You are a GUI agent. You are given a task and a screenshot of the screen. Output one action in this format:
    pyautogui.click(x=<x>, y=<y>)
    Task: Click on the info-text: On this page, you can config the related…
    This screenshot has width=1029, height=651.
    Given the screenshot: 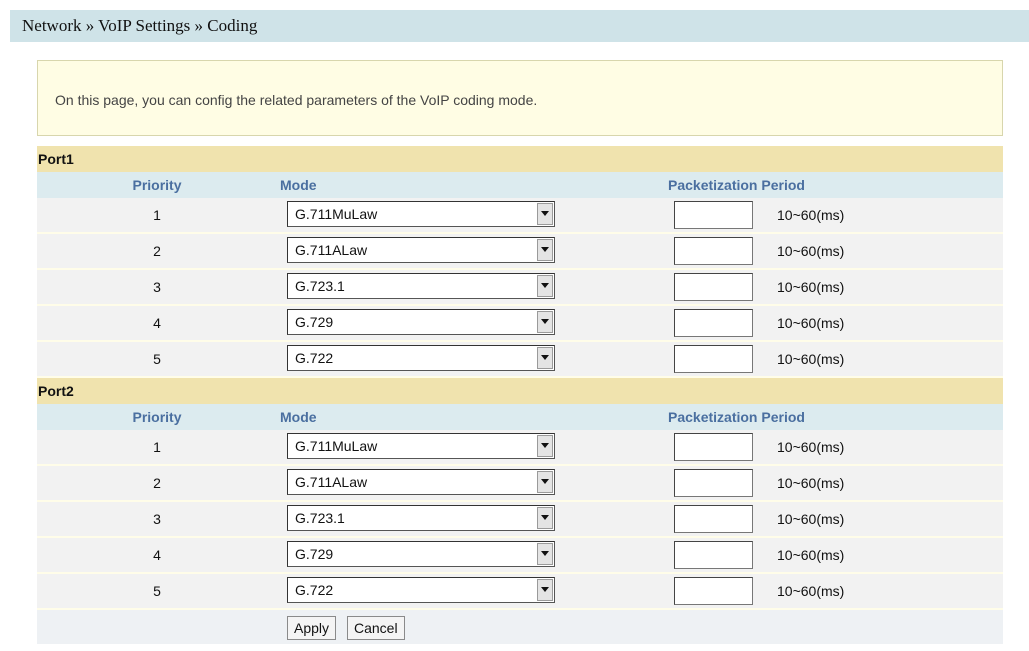 What is the action you would take?
    pyautogui.click(x=296, y=100)
    